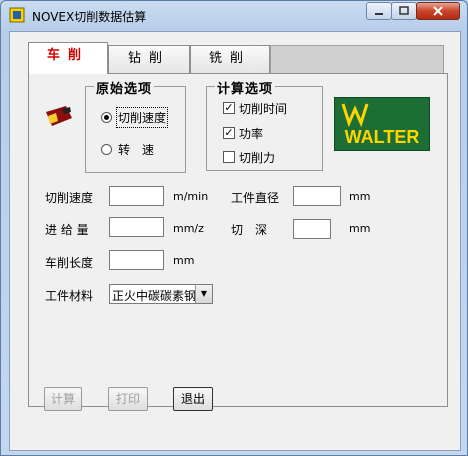  Describe the element at coordinates (69, 198) in the screenshot. I see `cutting-speed-label: 切削速度` at that location.